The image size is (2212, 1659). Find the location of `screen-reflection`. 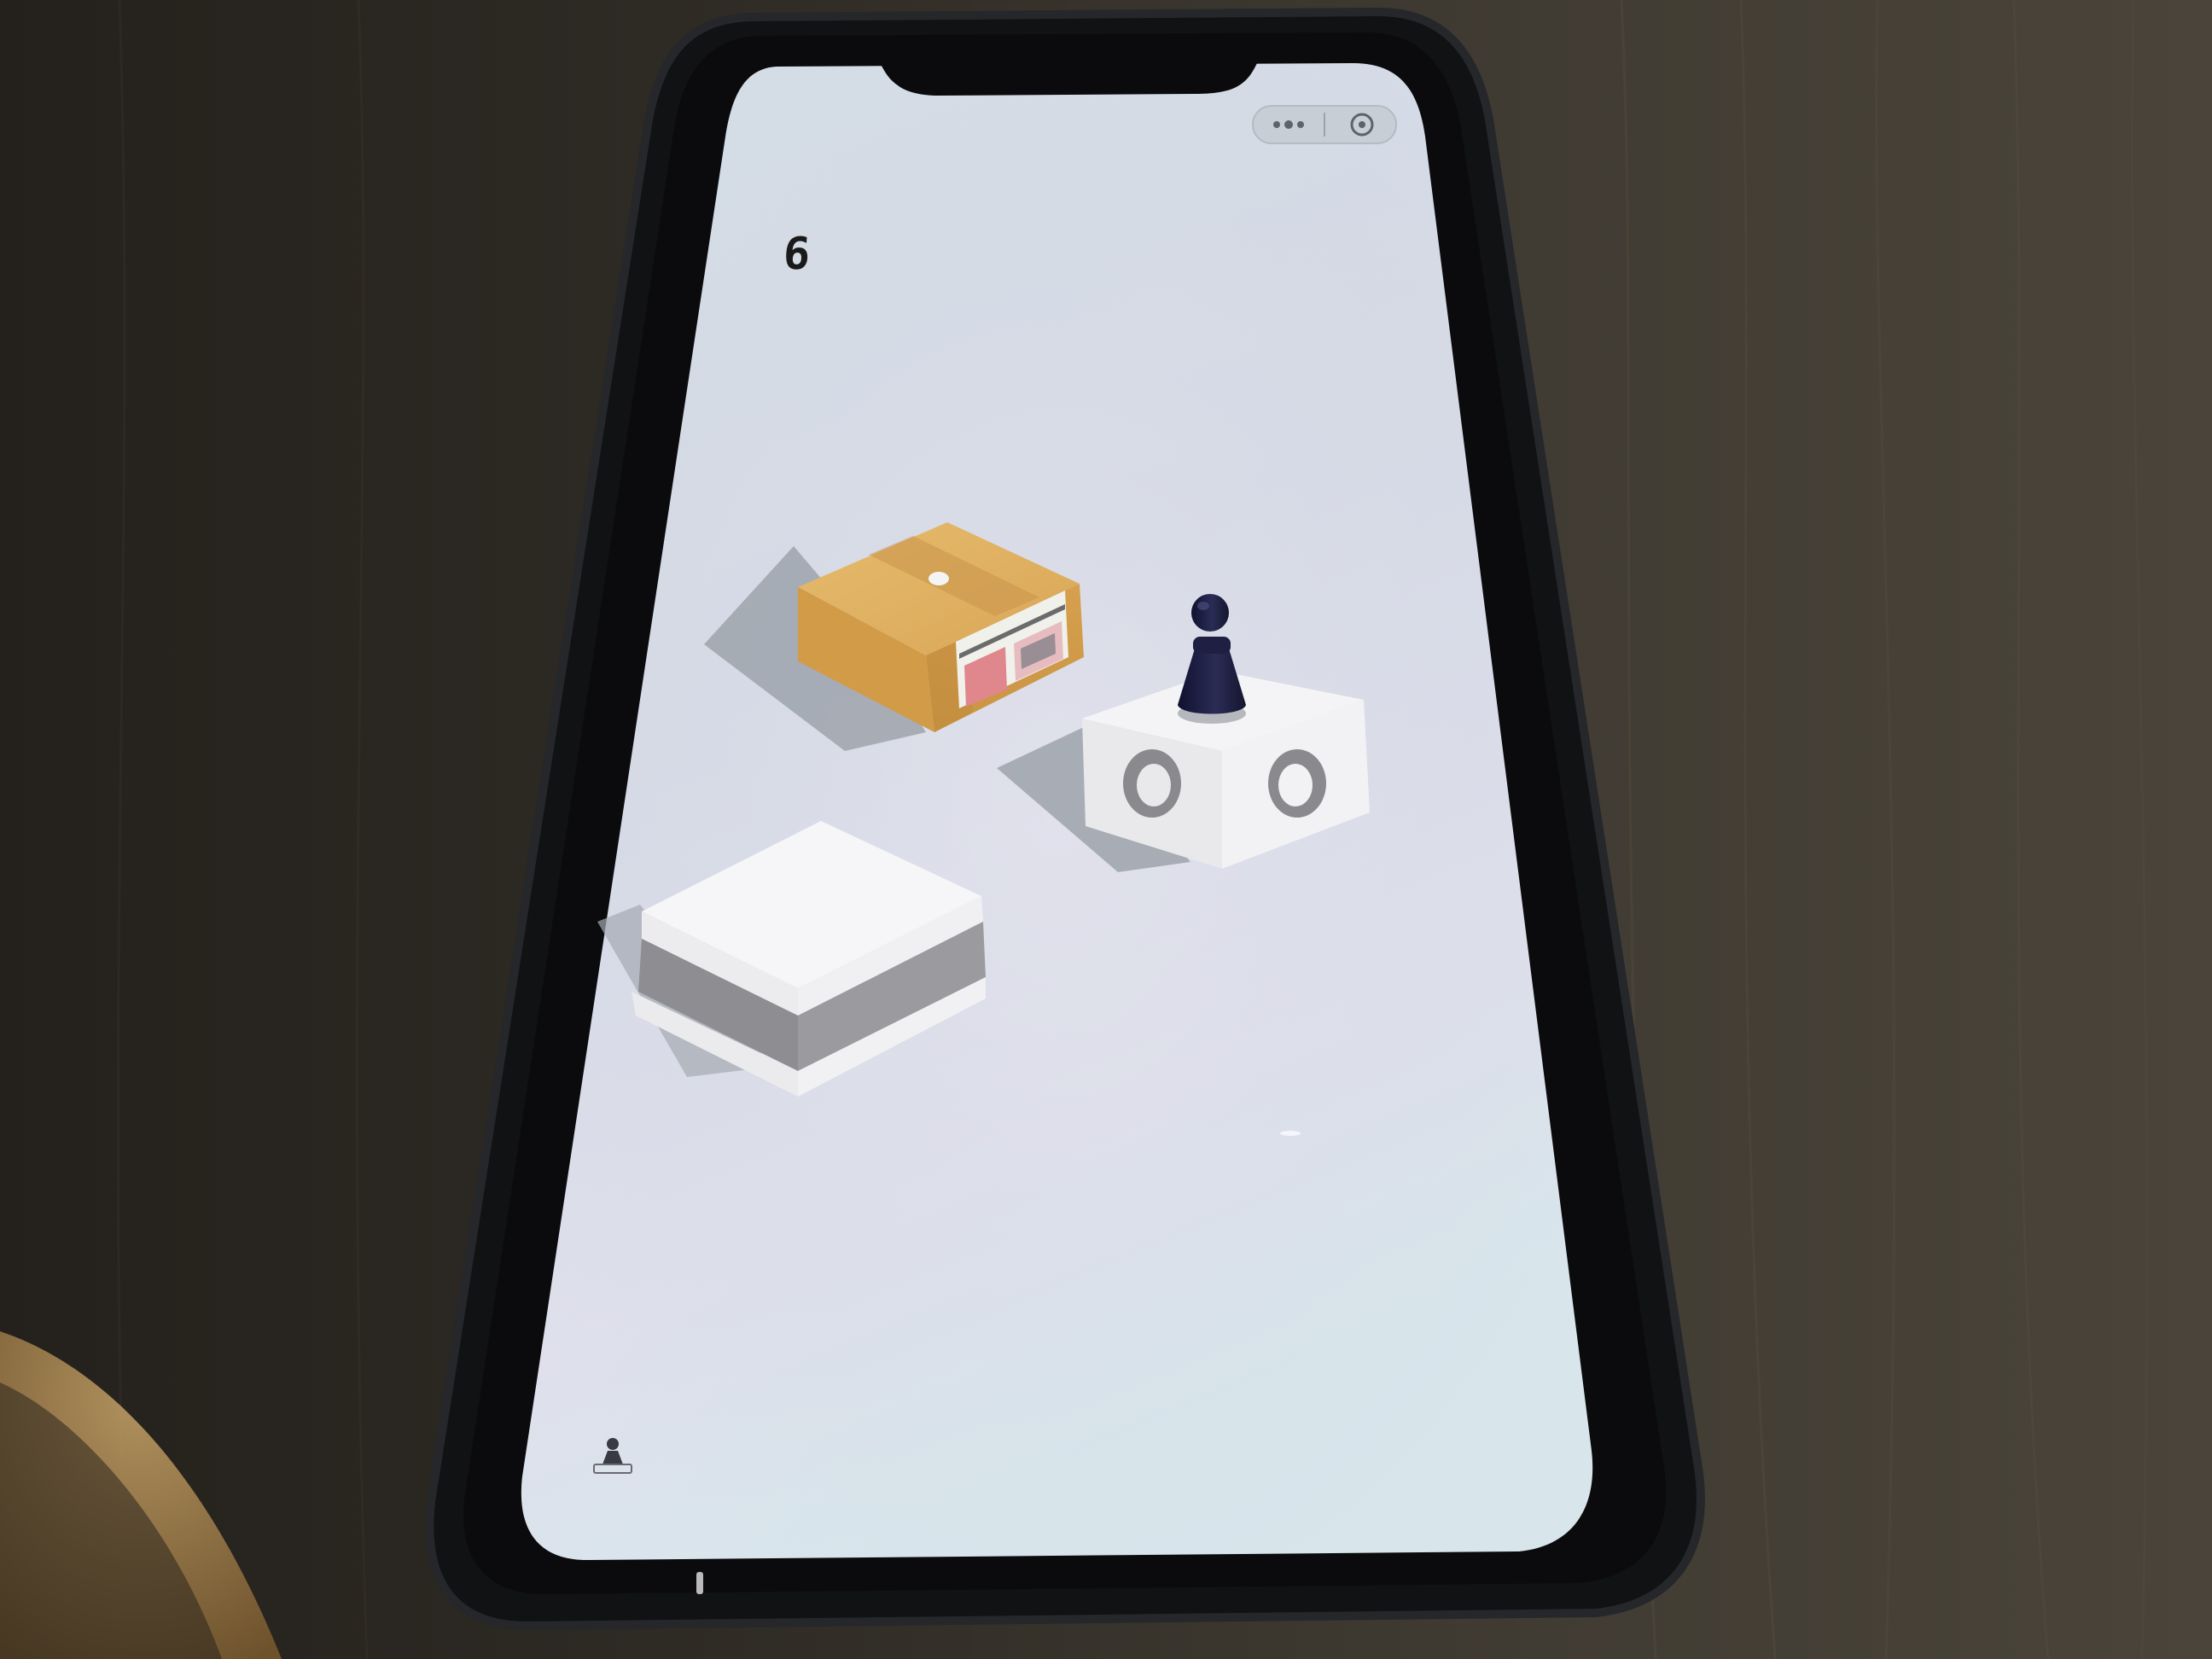

screen-reflection is located at coordinates (1290, 1133).